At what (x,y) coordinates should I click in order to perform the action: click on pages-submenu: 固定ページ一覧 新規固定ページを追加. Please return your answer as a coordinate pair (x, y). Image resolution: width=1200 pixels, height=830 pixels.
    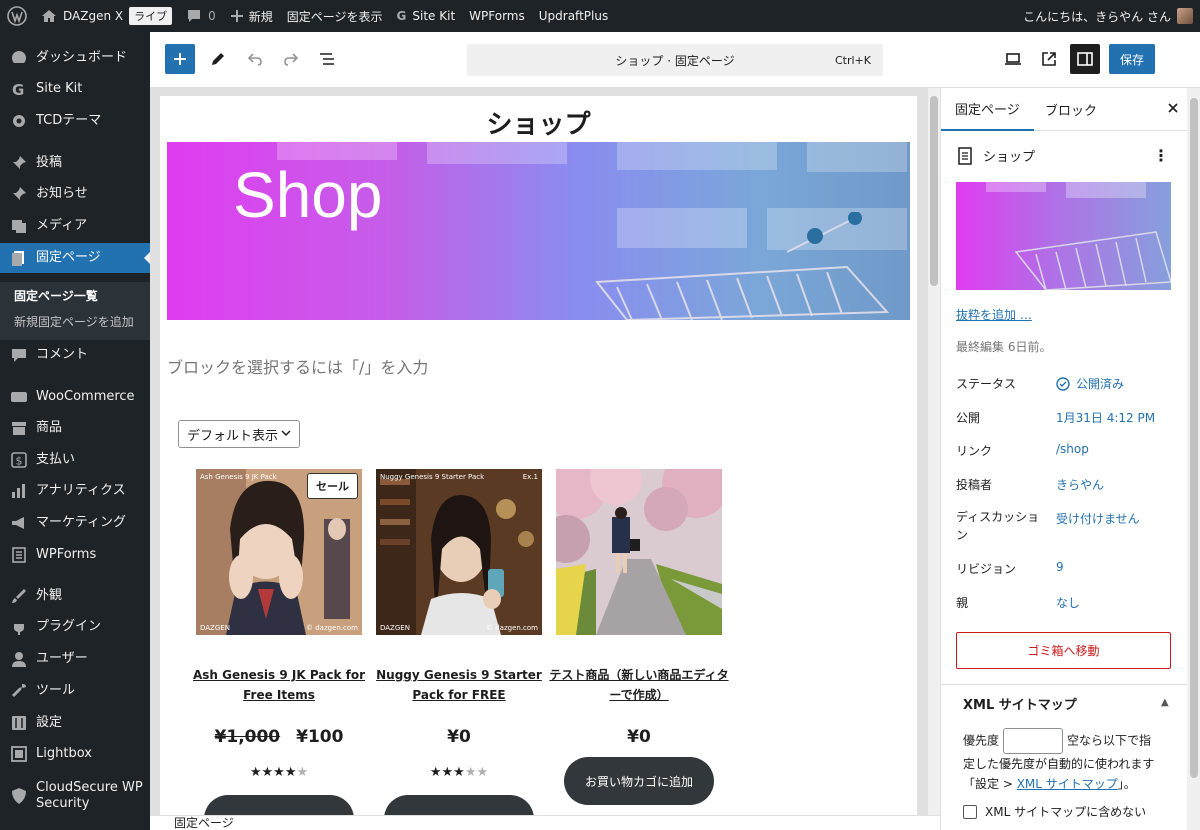
    Looking at the image, I should click on (75, 311).